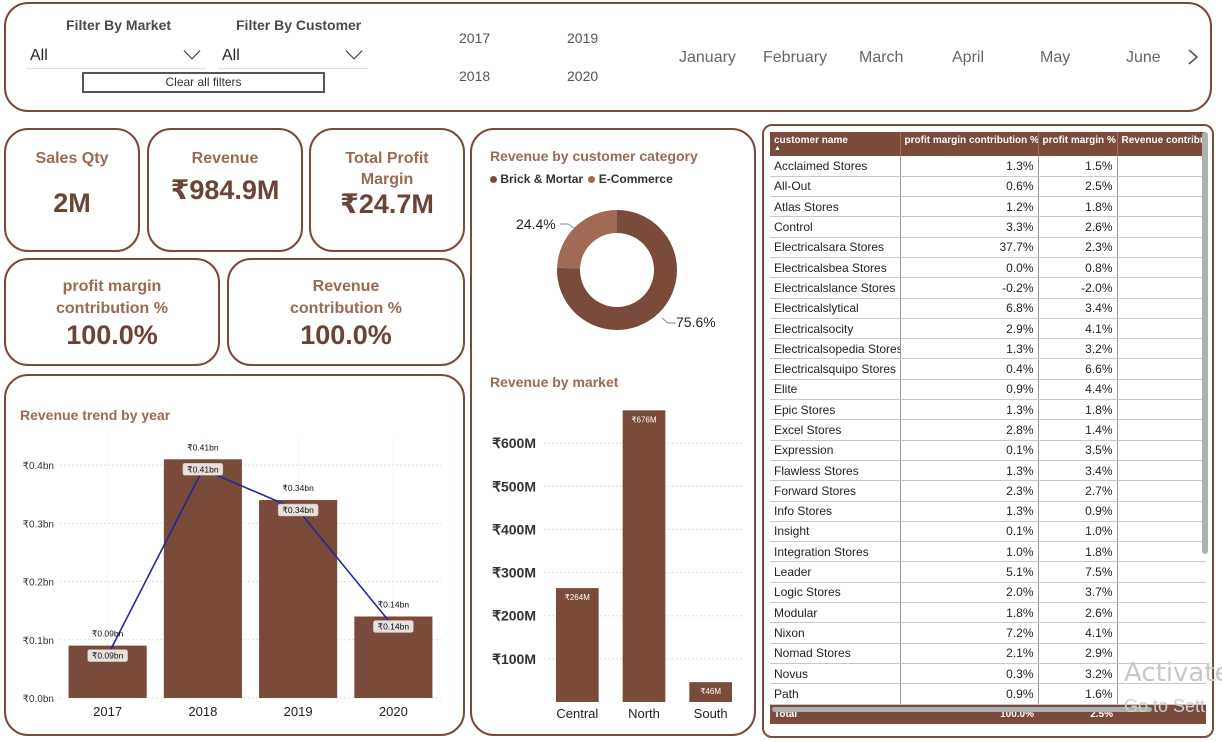 The image size is (1222, 742). I want to click on customer-name-cell: All-Out, so click(835, 187).